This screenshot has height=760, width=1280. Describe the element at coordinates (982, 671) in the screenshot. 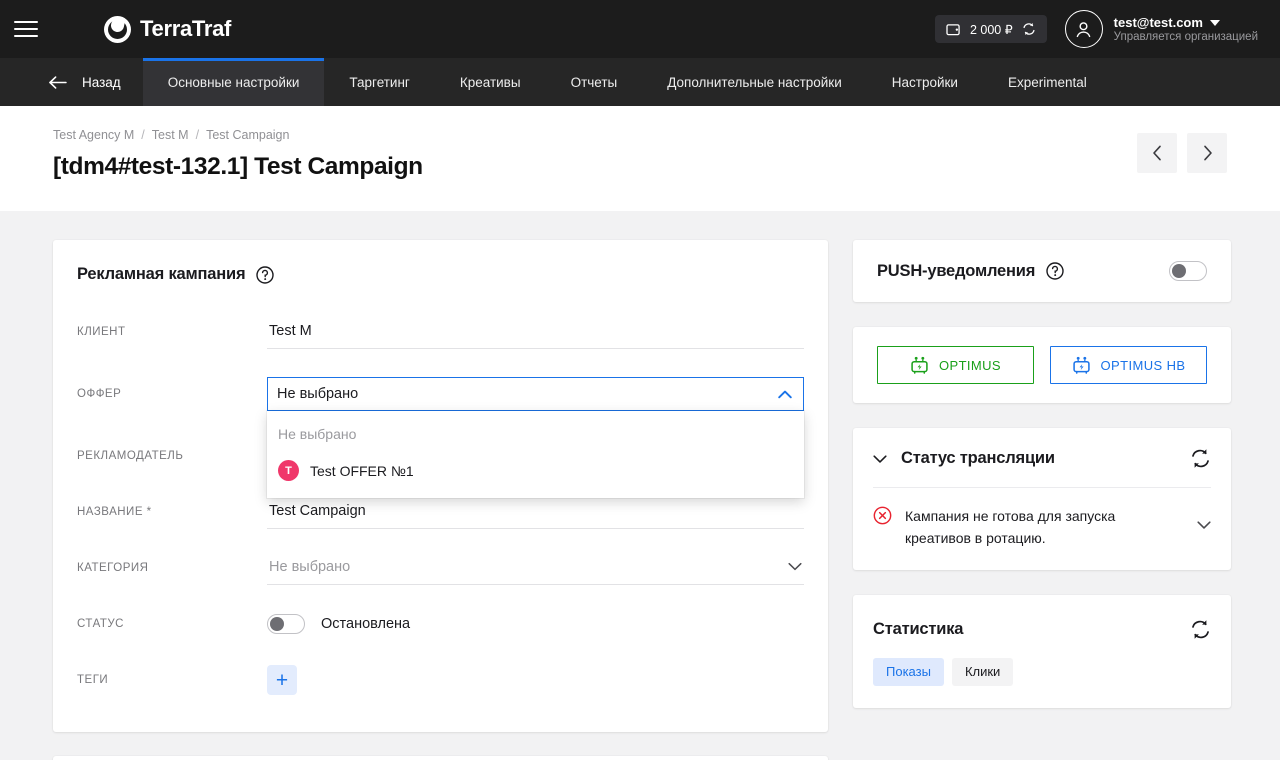

I see `statistics-tab-clicks: Клики` at that location.